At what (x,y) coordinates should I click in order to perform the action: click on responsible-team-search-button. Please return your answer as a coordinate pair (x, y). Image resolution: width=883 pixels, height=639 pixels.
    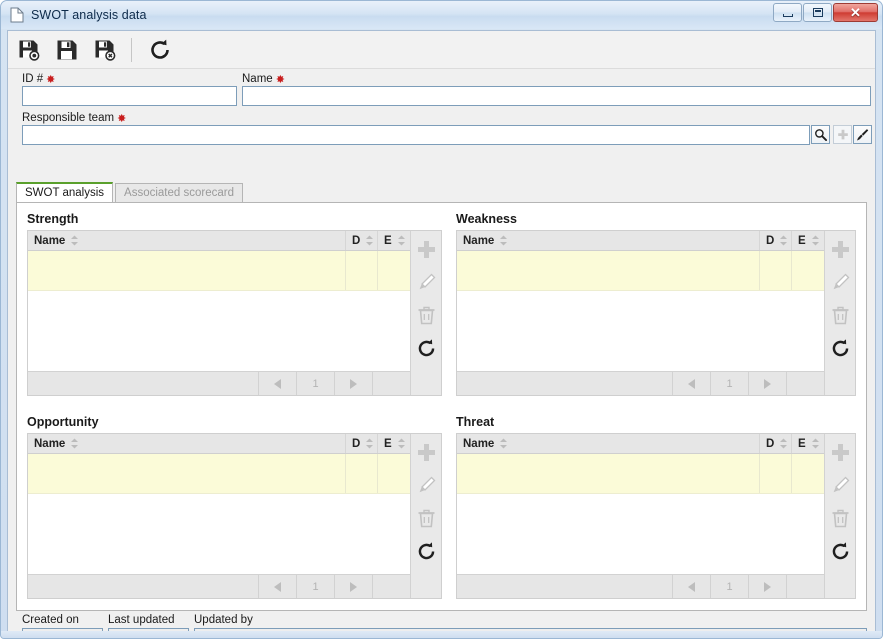
    Looking at the image, I should click on (820, 134).